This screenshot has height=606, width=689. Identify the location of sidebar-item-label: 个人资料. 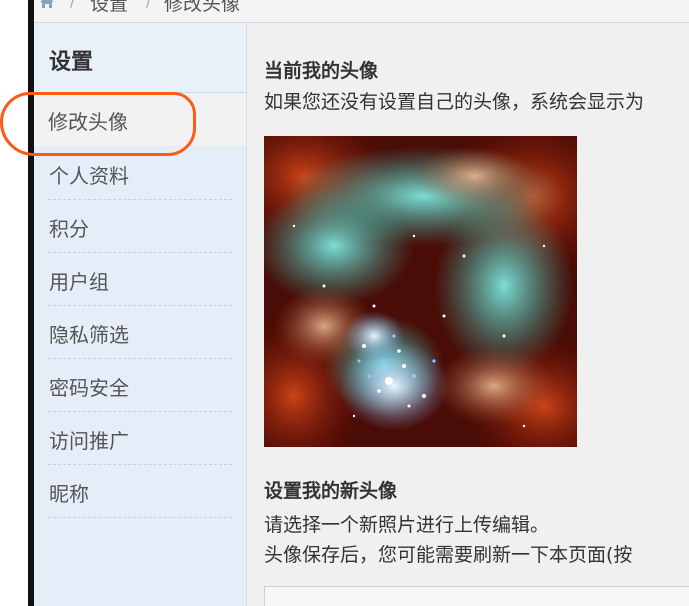
(89, 176).